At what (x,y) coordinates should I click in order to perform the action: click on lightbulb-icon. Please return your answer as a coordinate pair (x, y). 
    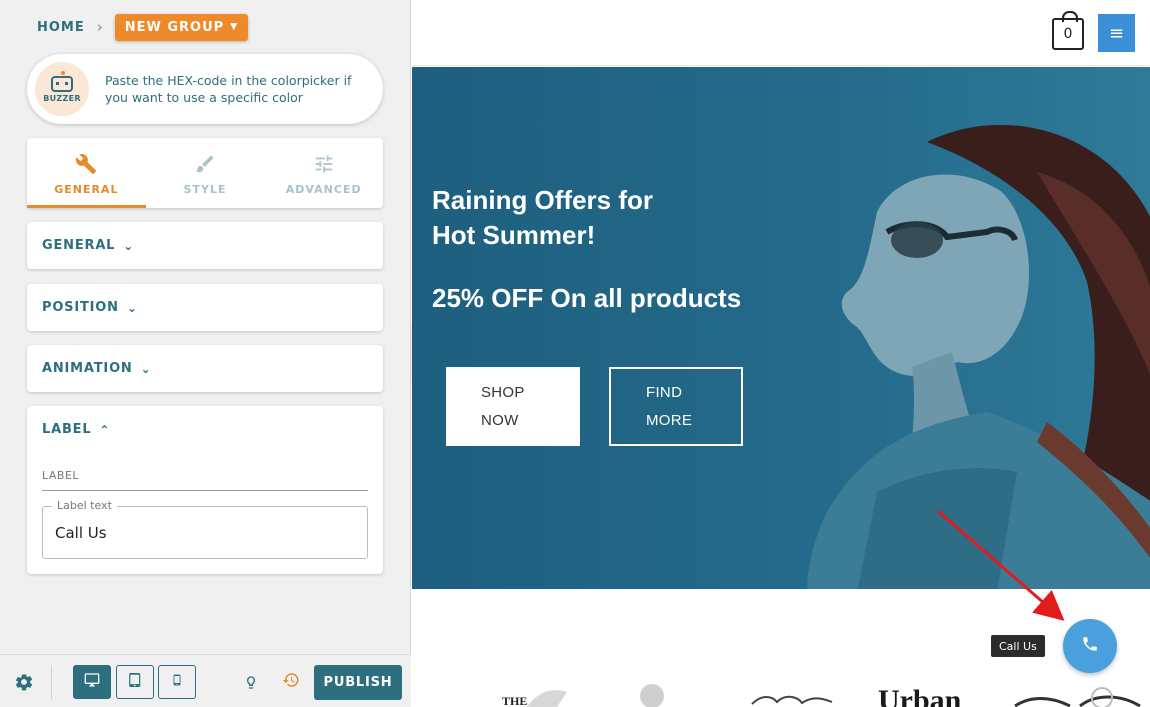
    Looking at the image, I should click on (251, 684).